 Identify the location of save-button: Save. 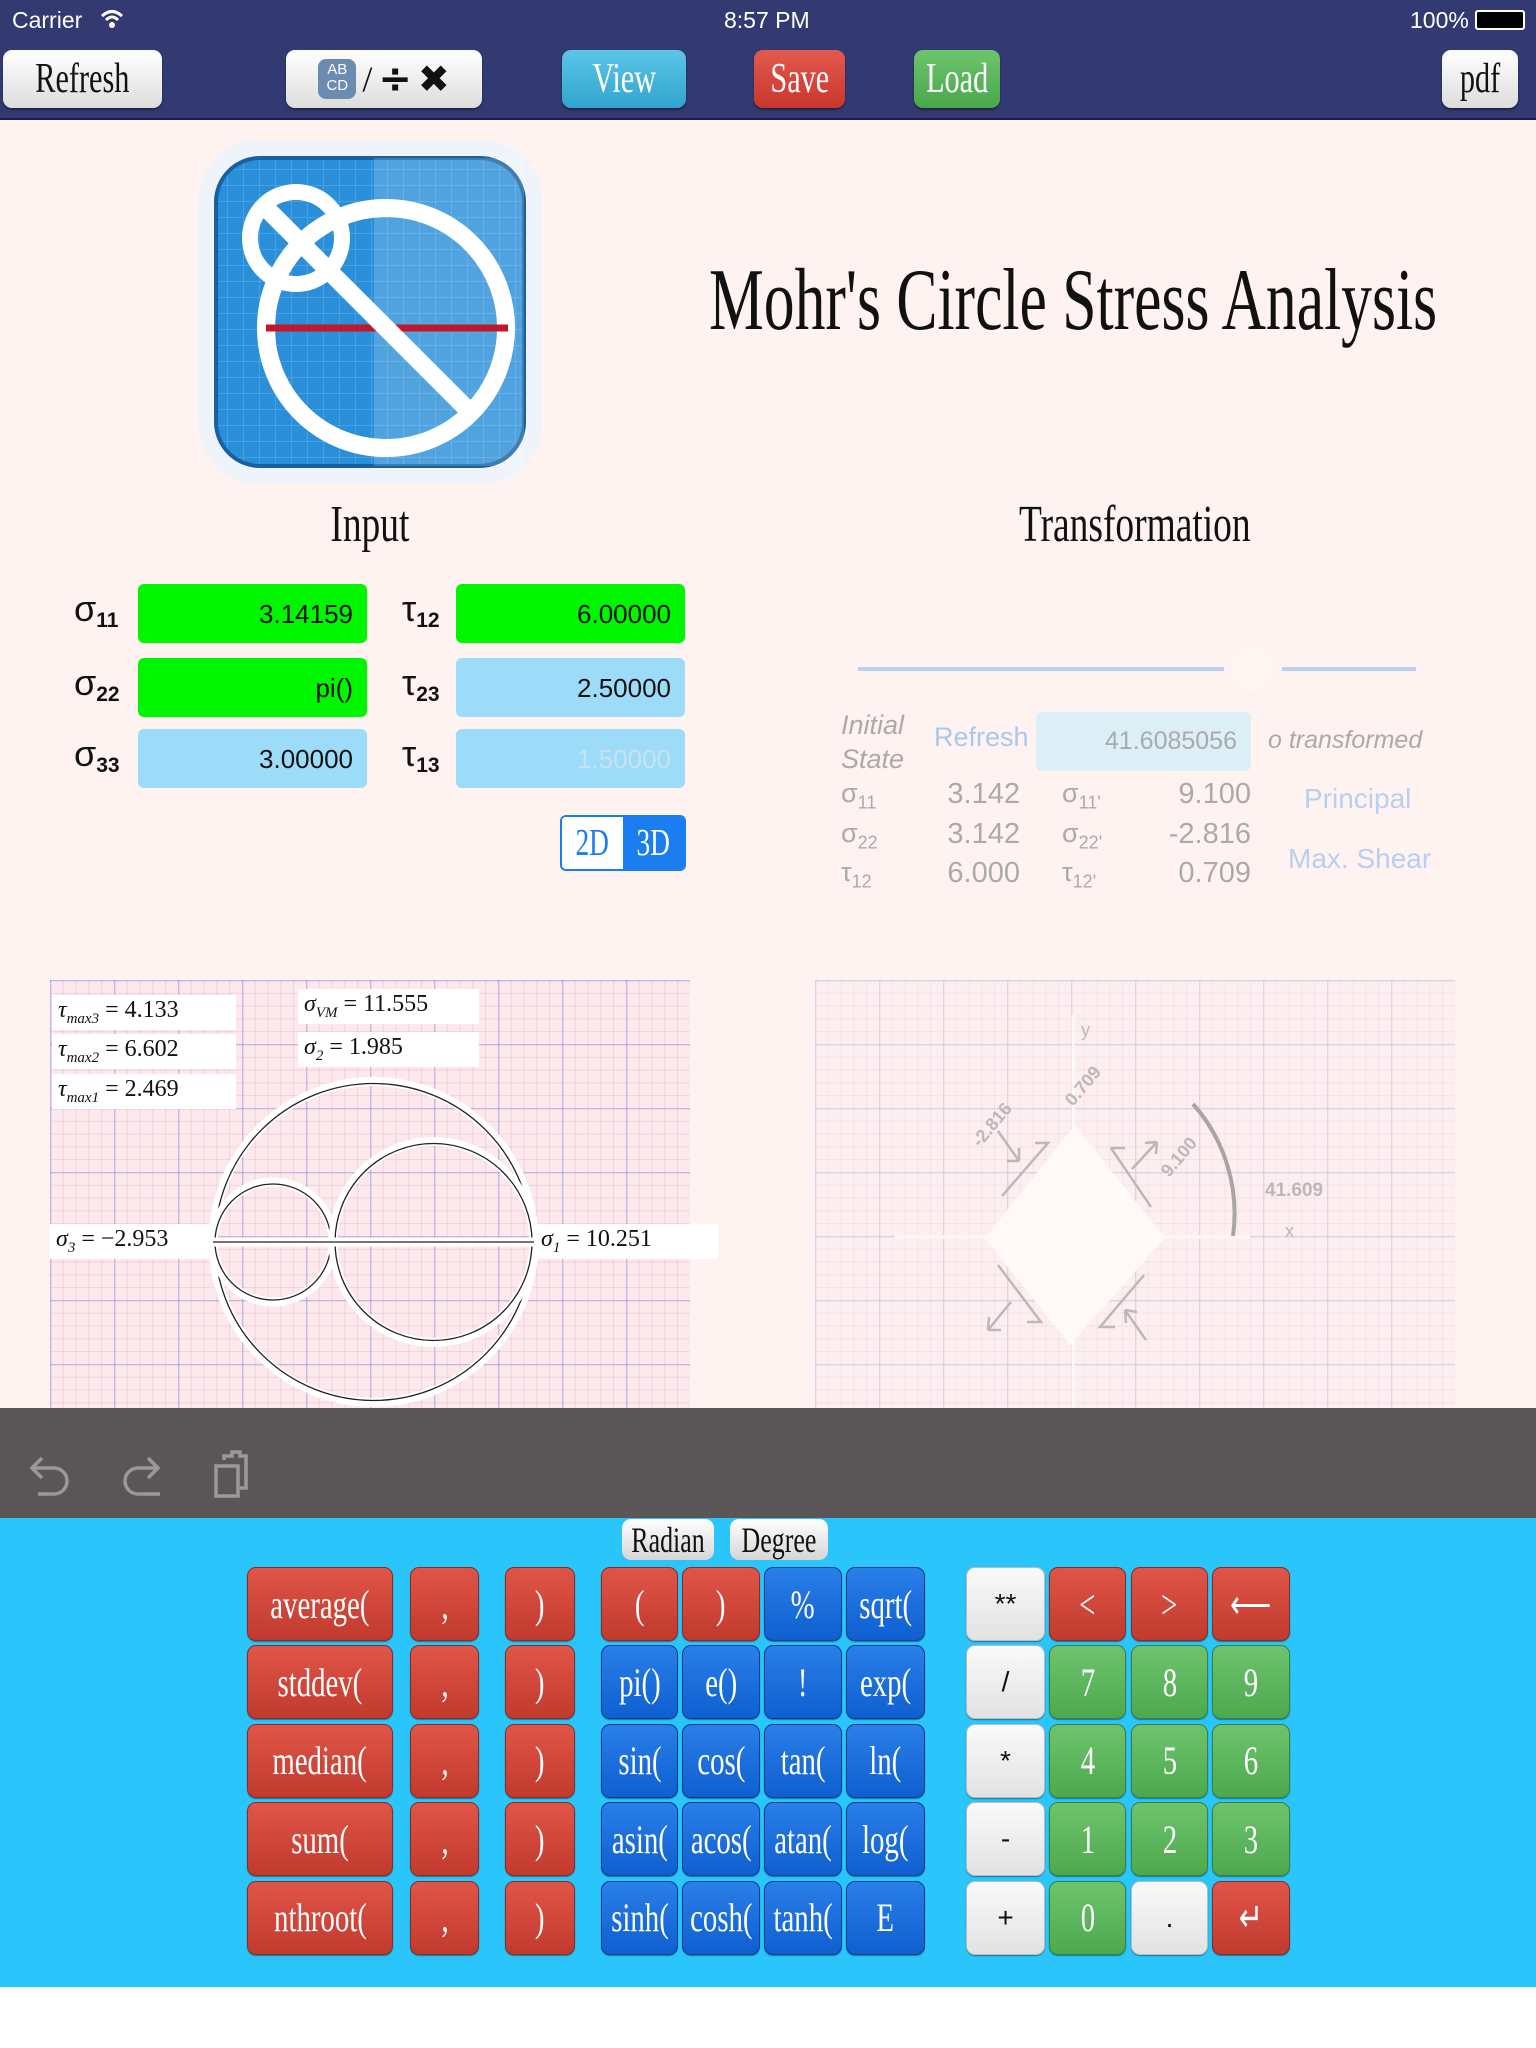
(799, 79).